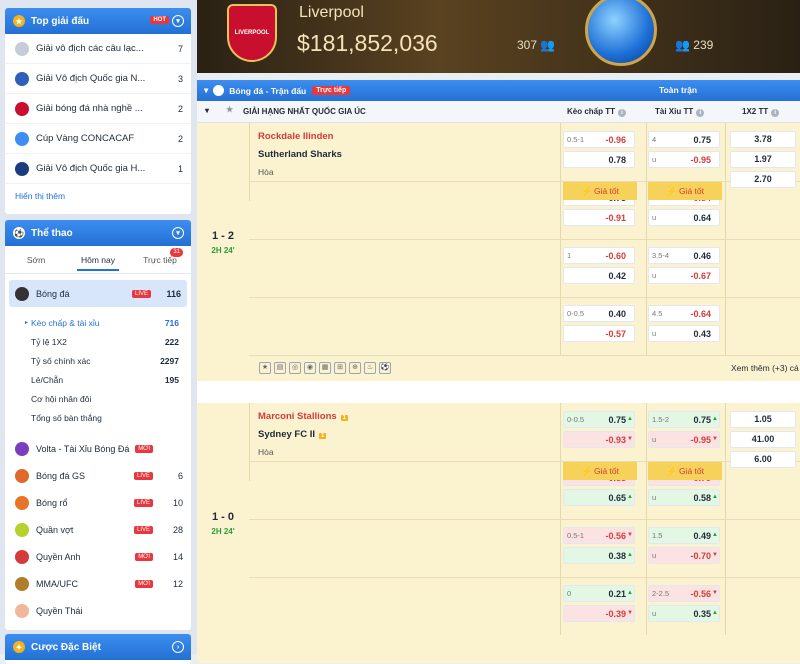  I want to click on odds-cell: 0.78, so click(599, 159).